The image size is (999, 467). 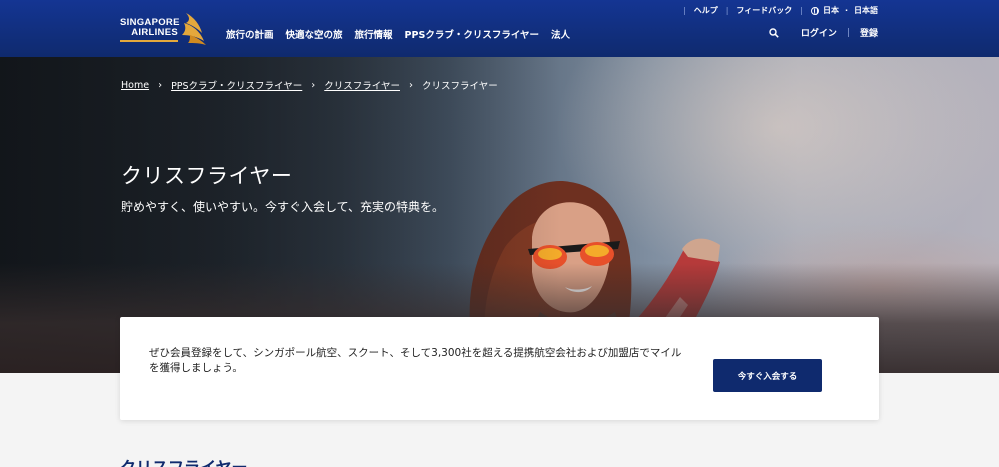 I want to click on feedback-link: フィードバック, so click(x=764, y=10).